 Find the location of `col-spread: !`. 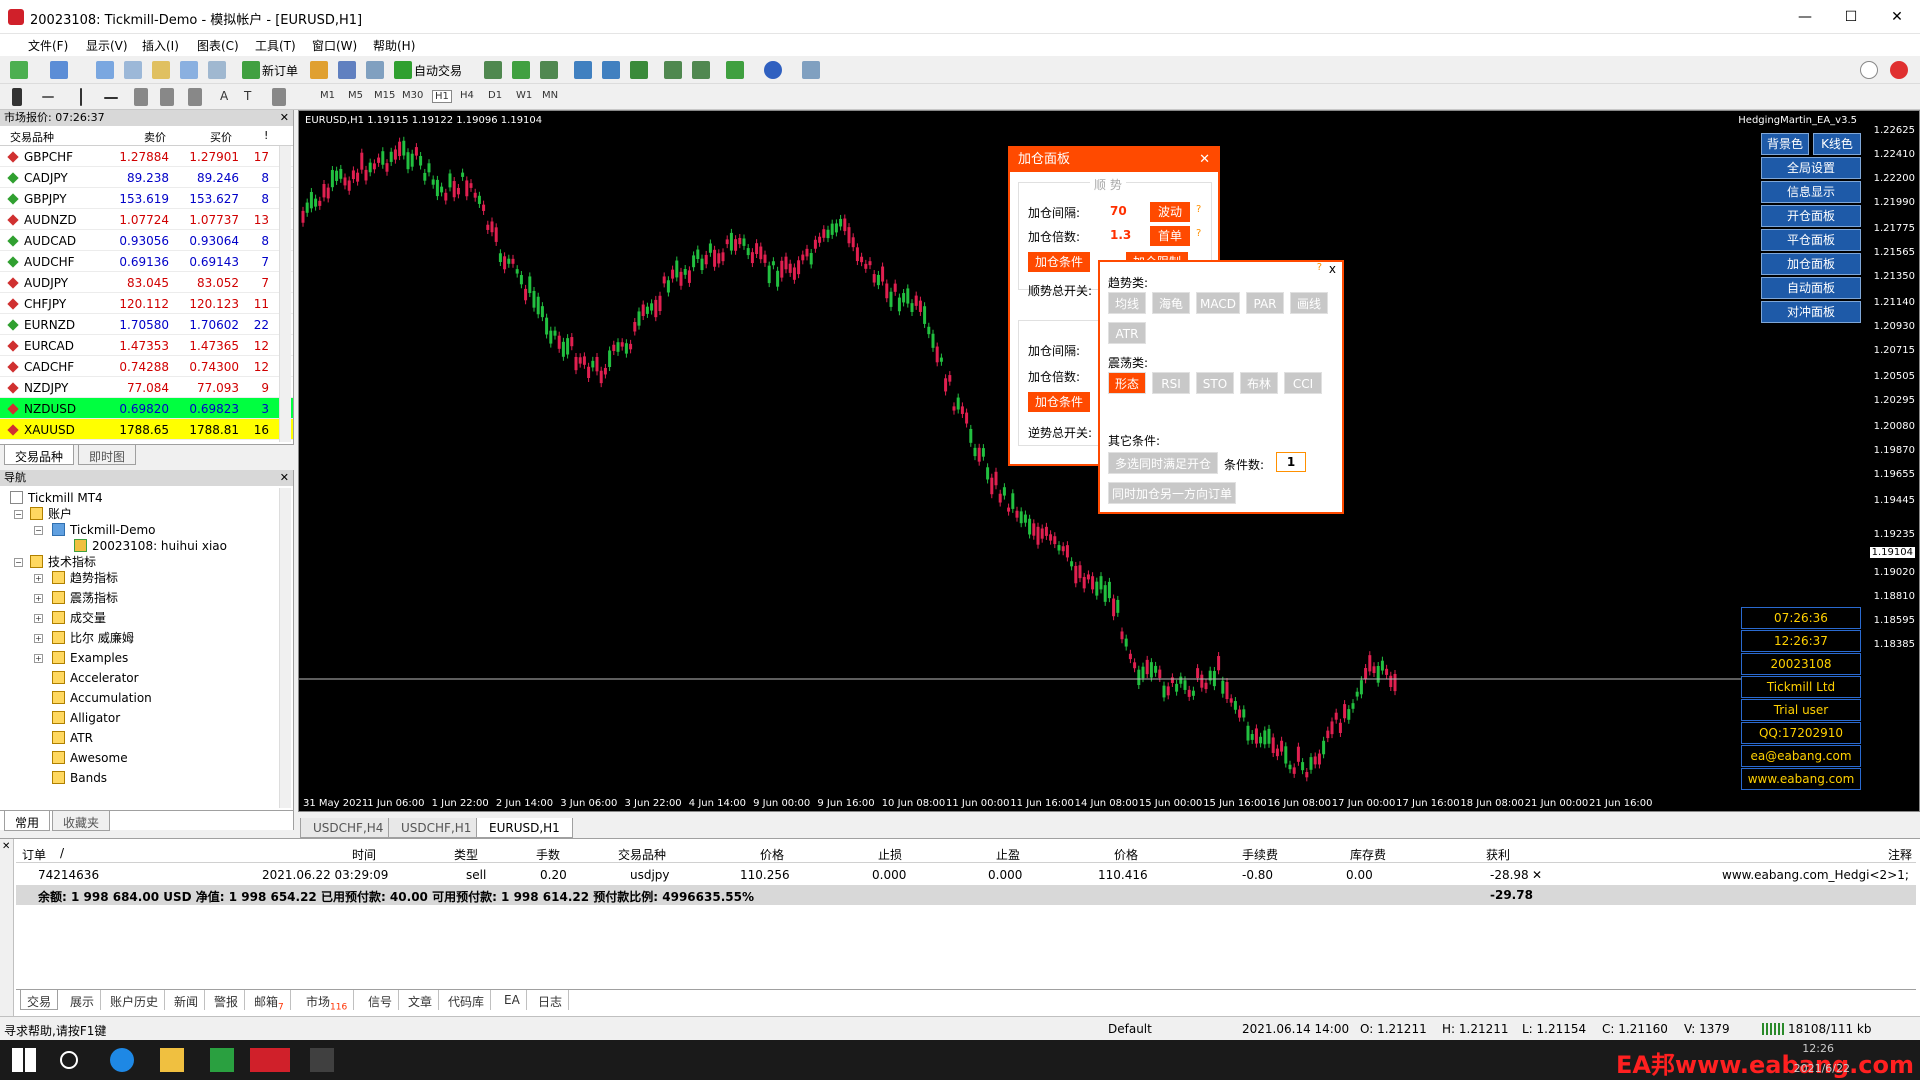

col-spread: ! is located at coordinates (266, 135).